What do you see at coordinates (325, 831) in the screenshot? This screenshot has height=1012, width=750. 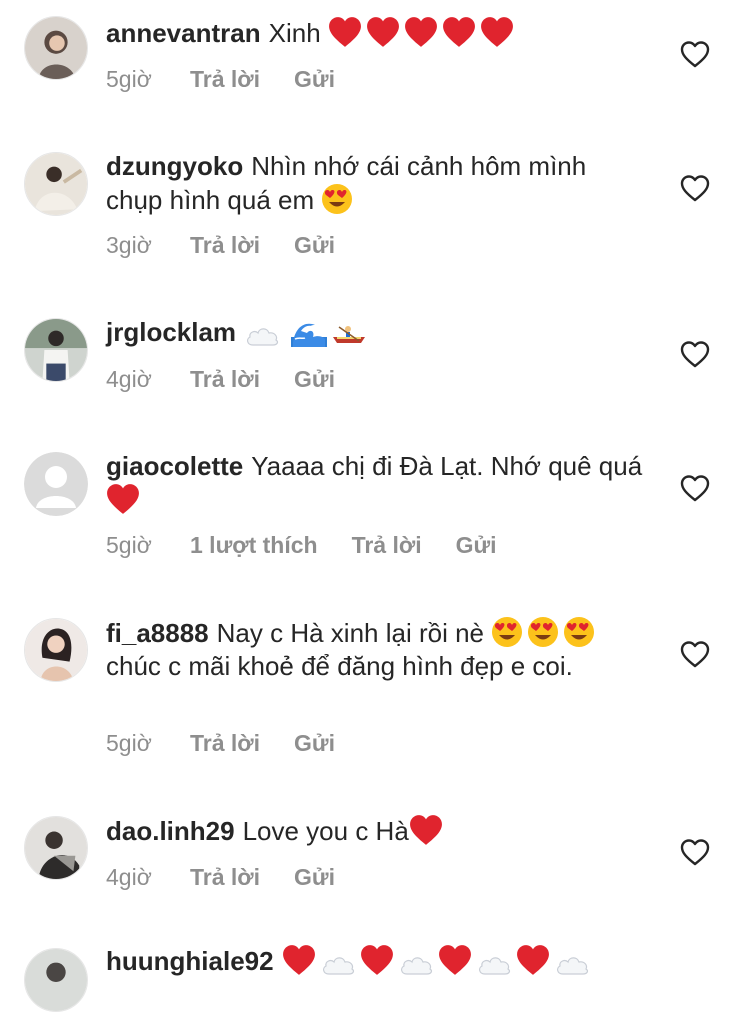 I see `comment-body: Love you c Hà` at bounding box center [325, 831].